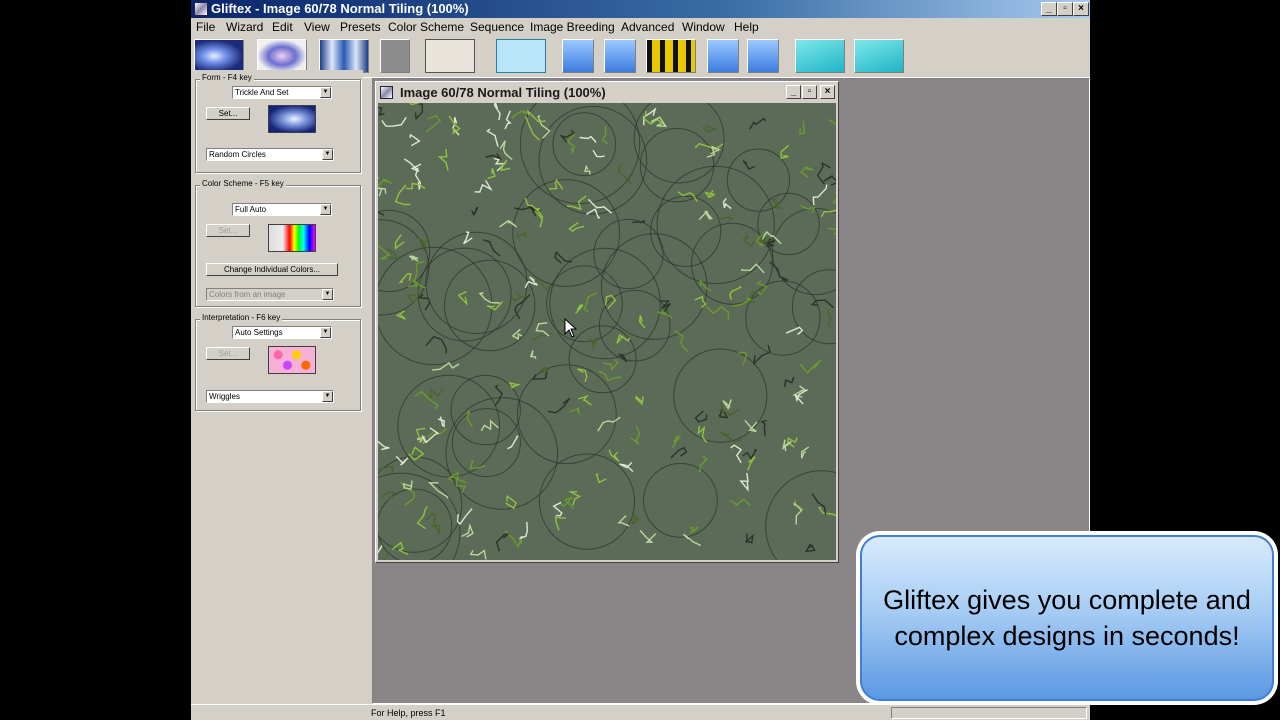 The image size is (1280, 720). Describe the element at coordinates (647, 27) in the screenshot. I see `menu-advanced: Advanced` at that location.